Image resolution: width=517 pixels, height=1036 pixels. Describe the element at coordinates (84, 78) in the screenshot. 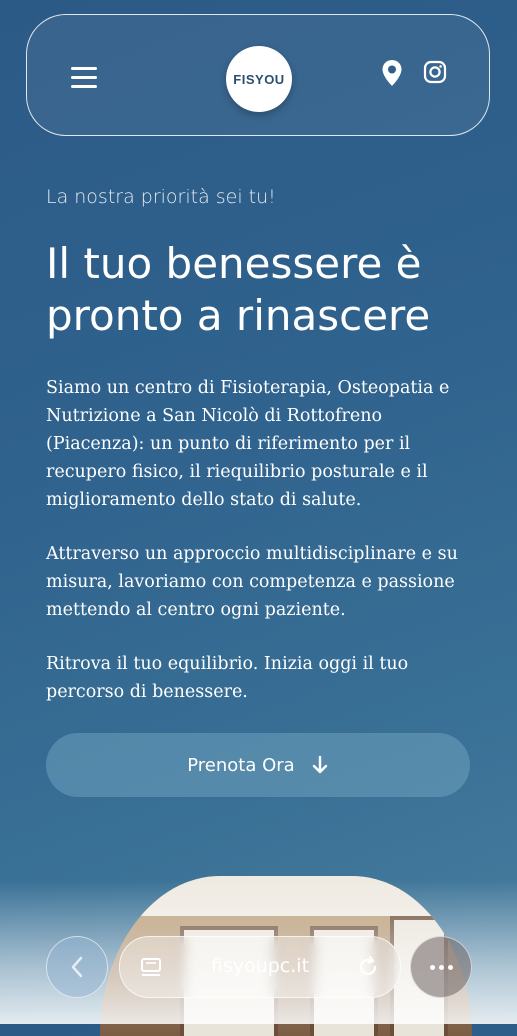

I see `menu-icon` at that location.